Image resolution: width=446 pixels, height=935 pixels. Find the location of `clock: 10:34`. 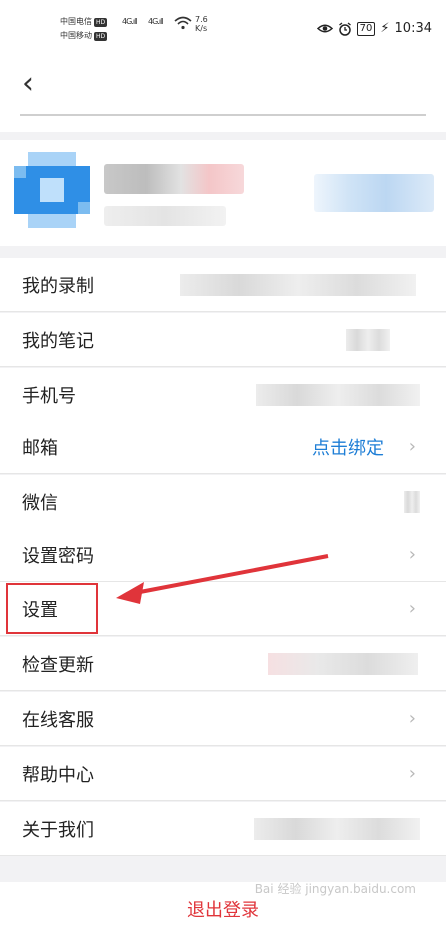

clock: 10:34 is located at coordinates (413, 28).